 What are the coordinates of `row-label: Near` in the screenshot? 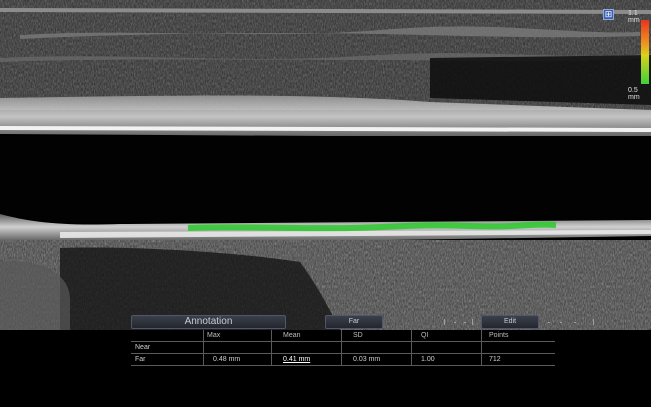 It's located at (143, 347).